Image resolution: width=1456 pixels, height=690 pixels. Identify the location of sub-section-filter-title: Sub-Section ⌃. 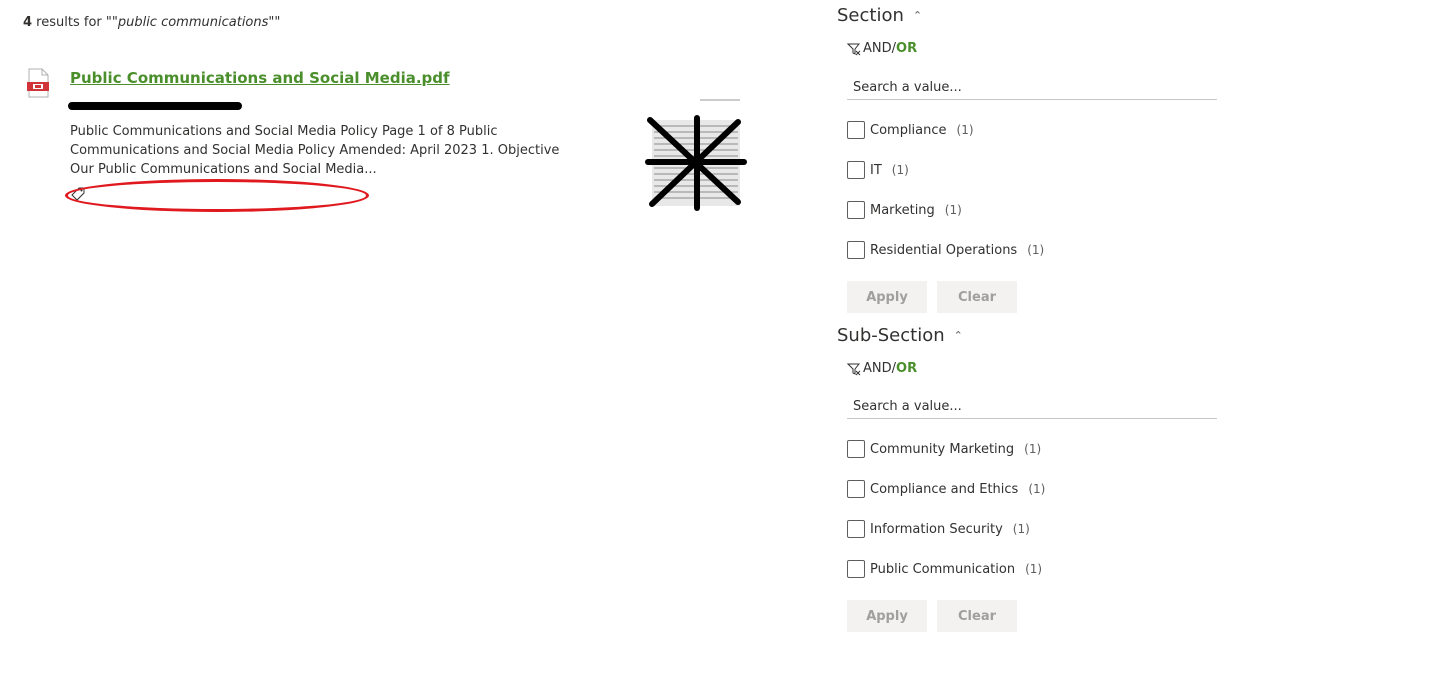
(900, 335).